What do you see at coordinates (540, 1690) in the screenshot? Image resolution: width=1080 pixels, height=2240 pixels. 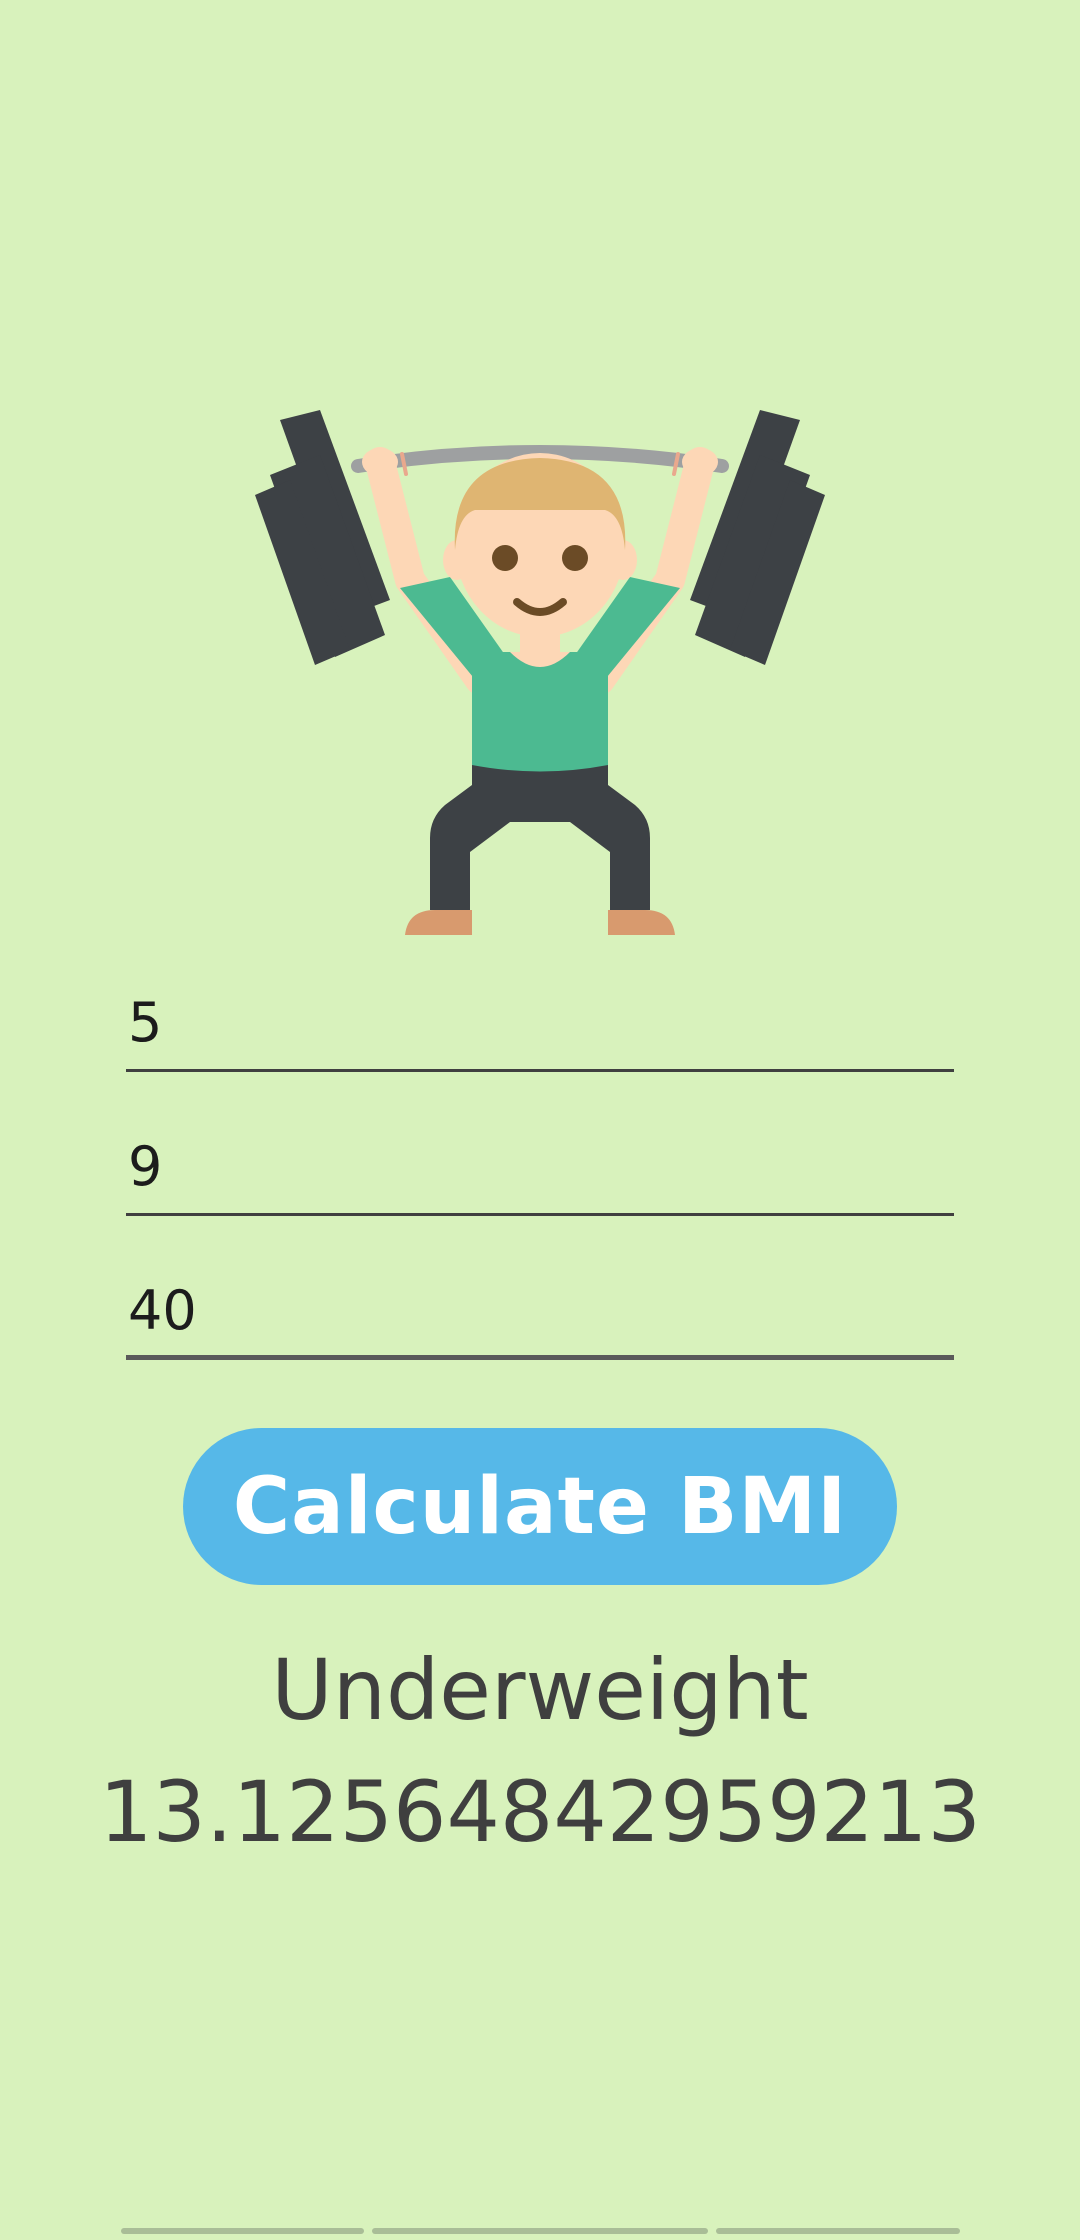 I see `bmi-category-text: Underweight` at bounding box center [540, 1690].